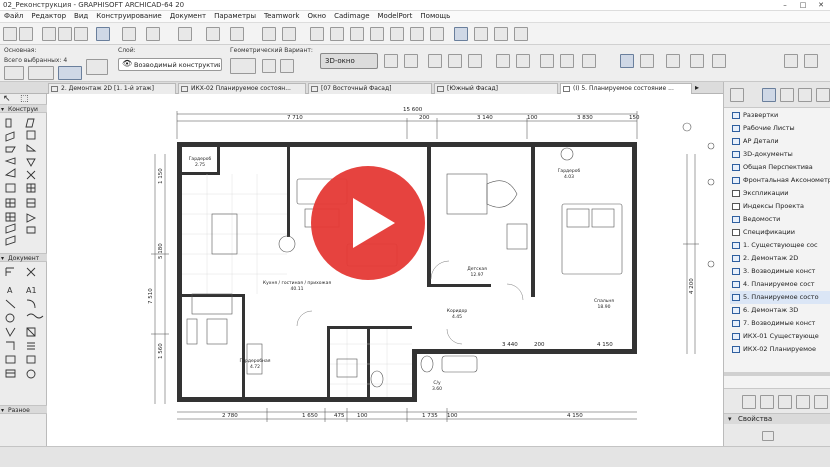 This screenshot has width=830, height=467. Describe the element at coordinates (391, 61) in the screenshot. I see `view-option1-icon` at that location.